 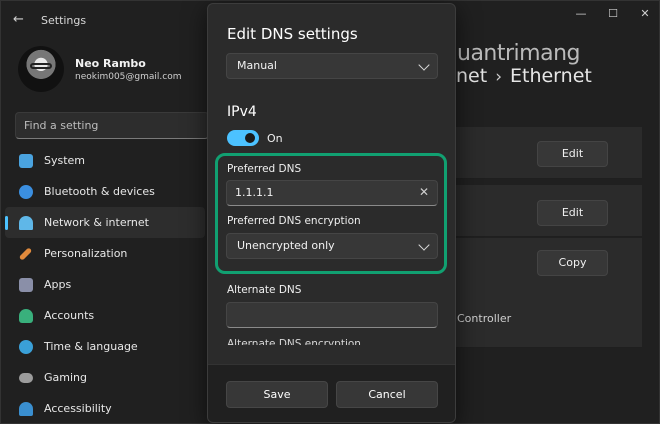 What do you see at coordinates (551, 76) in the screenshot?
I see `page-title: Ethernet` at bounding box center [551, 76].